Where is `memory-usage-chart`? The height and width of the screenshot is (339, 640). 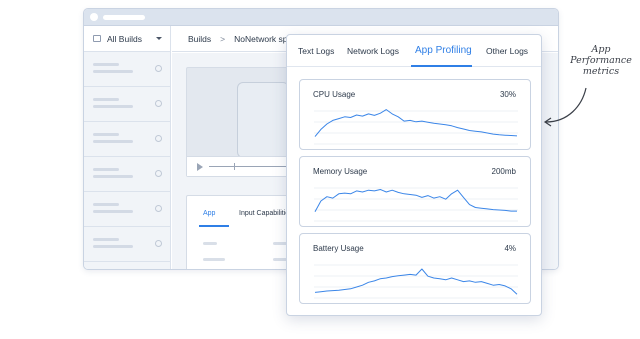
memory-usage-chart is located at coordinates (416, 204).